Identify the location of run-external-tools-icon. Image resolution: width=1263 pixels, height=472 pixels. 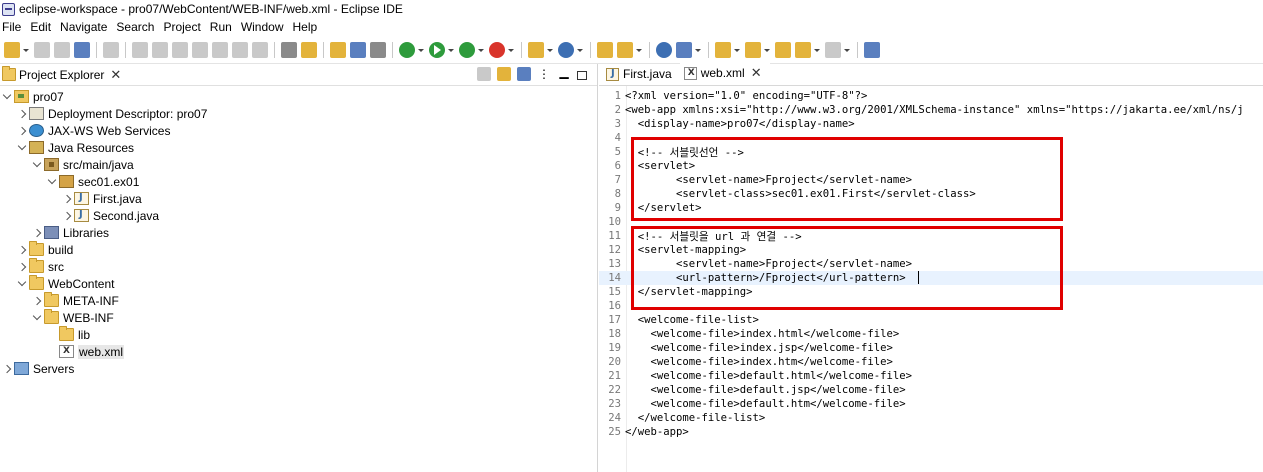
(497, 49).